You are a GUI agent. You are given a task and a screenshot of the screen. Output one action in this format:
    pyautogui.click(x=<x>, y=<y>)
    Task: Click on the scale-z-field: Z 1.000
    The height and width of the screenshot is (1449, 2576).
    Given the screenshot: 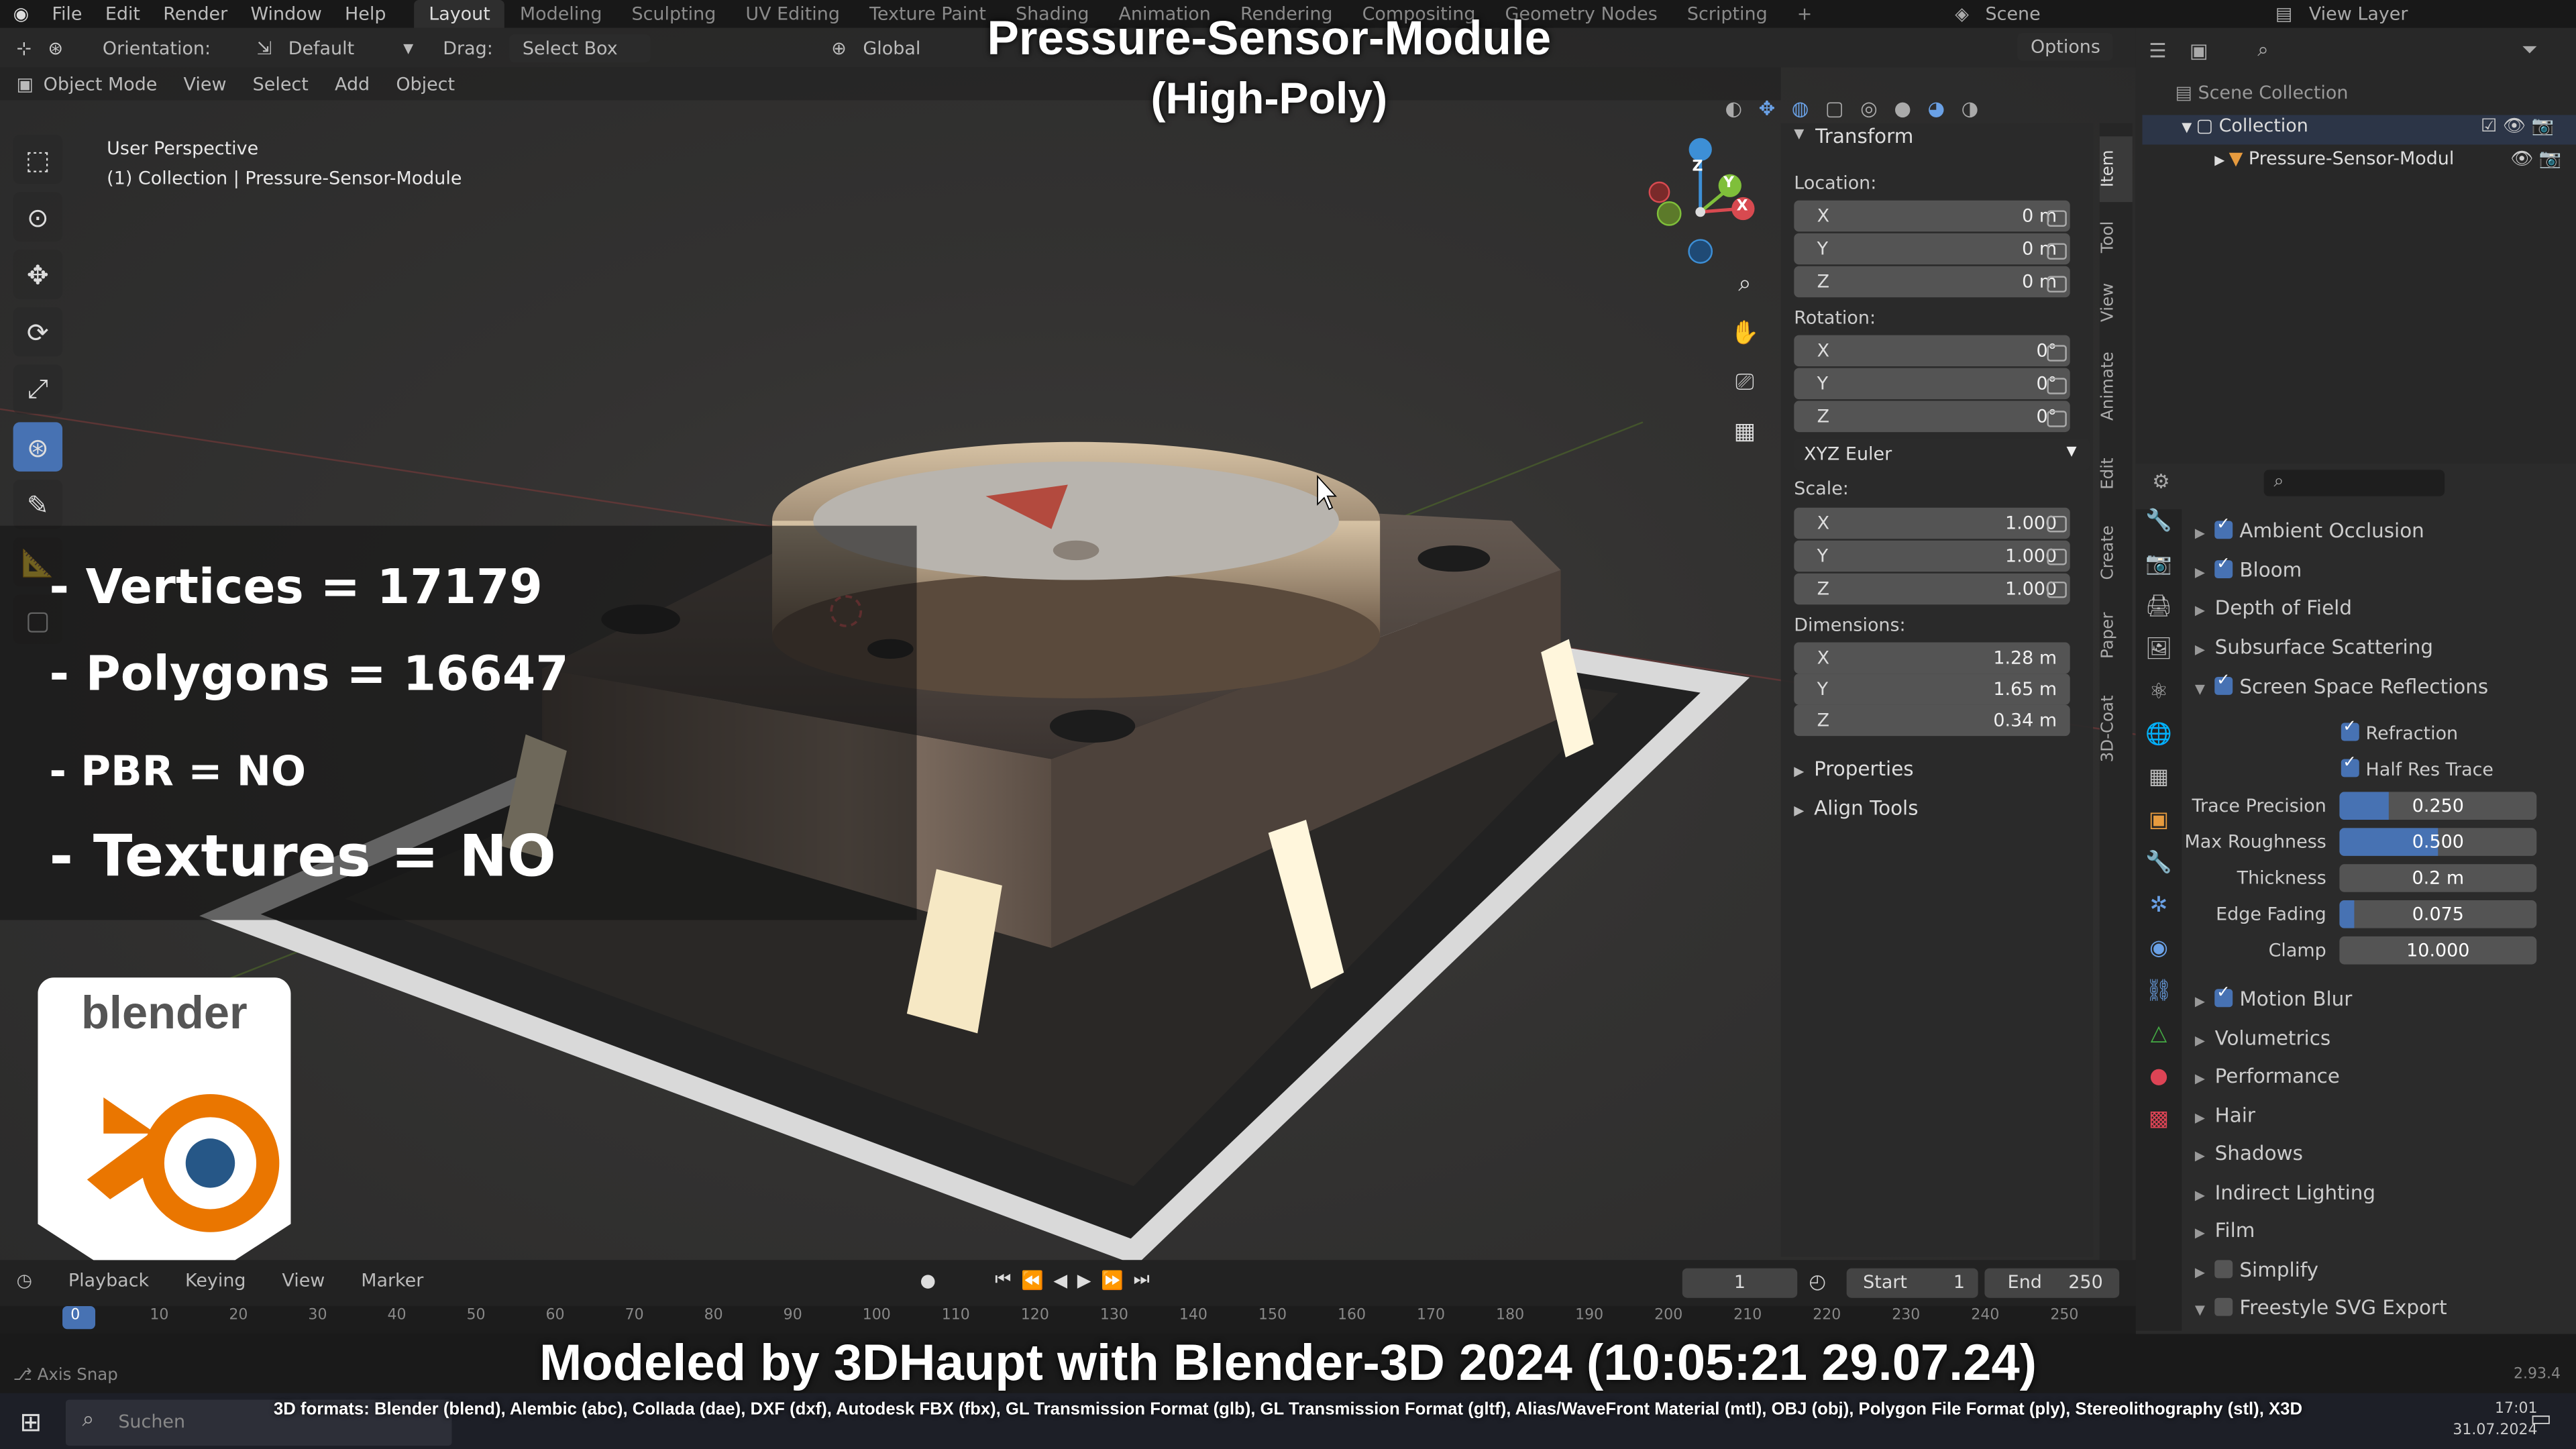 What is the action you would take?
    pyautogui.click(x=1932, y=589)
    